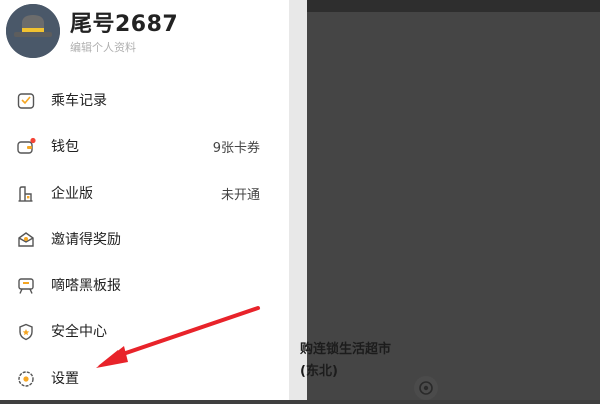 The height and width of the screenshot is (404, 600). I want to click on menu-item-security-center: 安全中心, so click(144, 332).